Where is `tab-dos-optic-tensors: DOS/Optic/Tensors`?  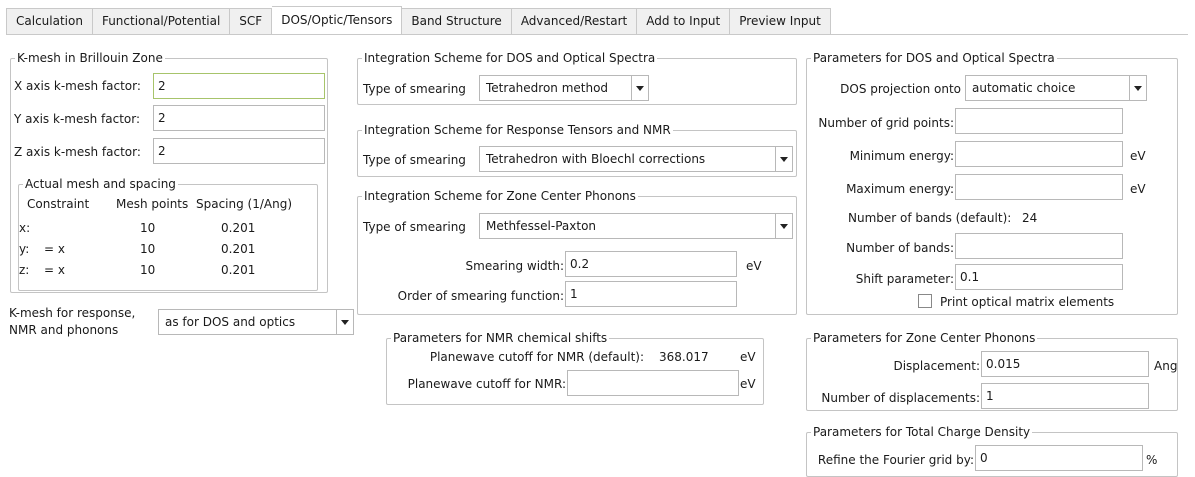
tab-dos-optic-tensors: DOS/Optic/Tensors is located at coordinates (337, 20).